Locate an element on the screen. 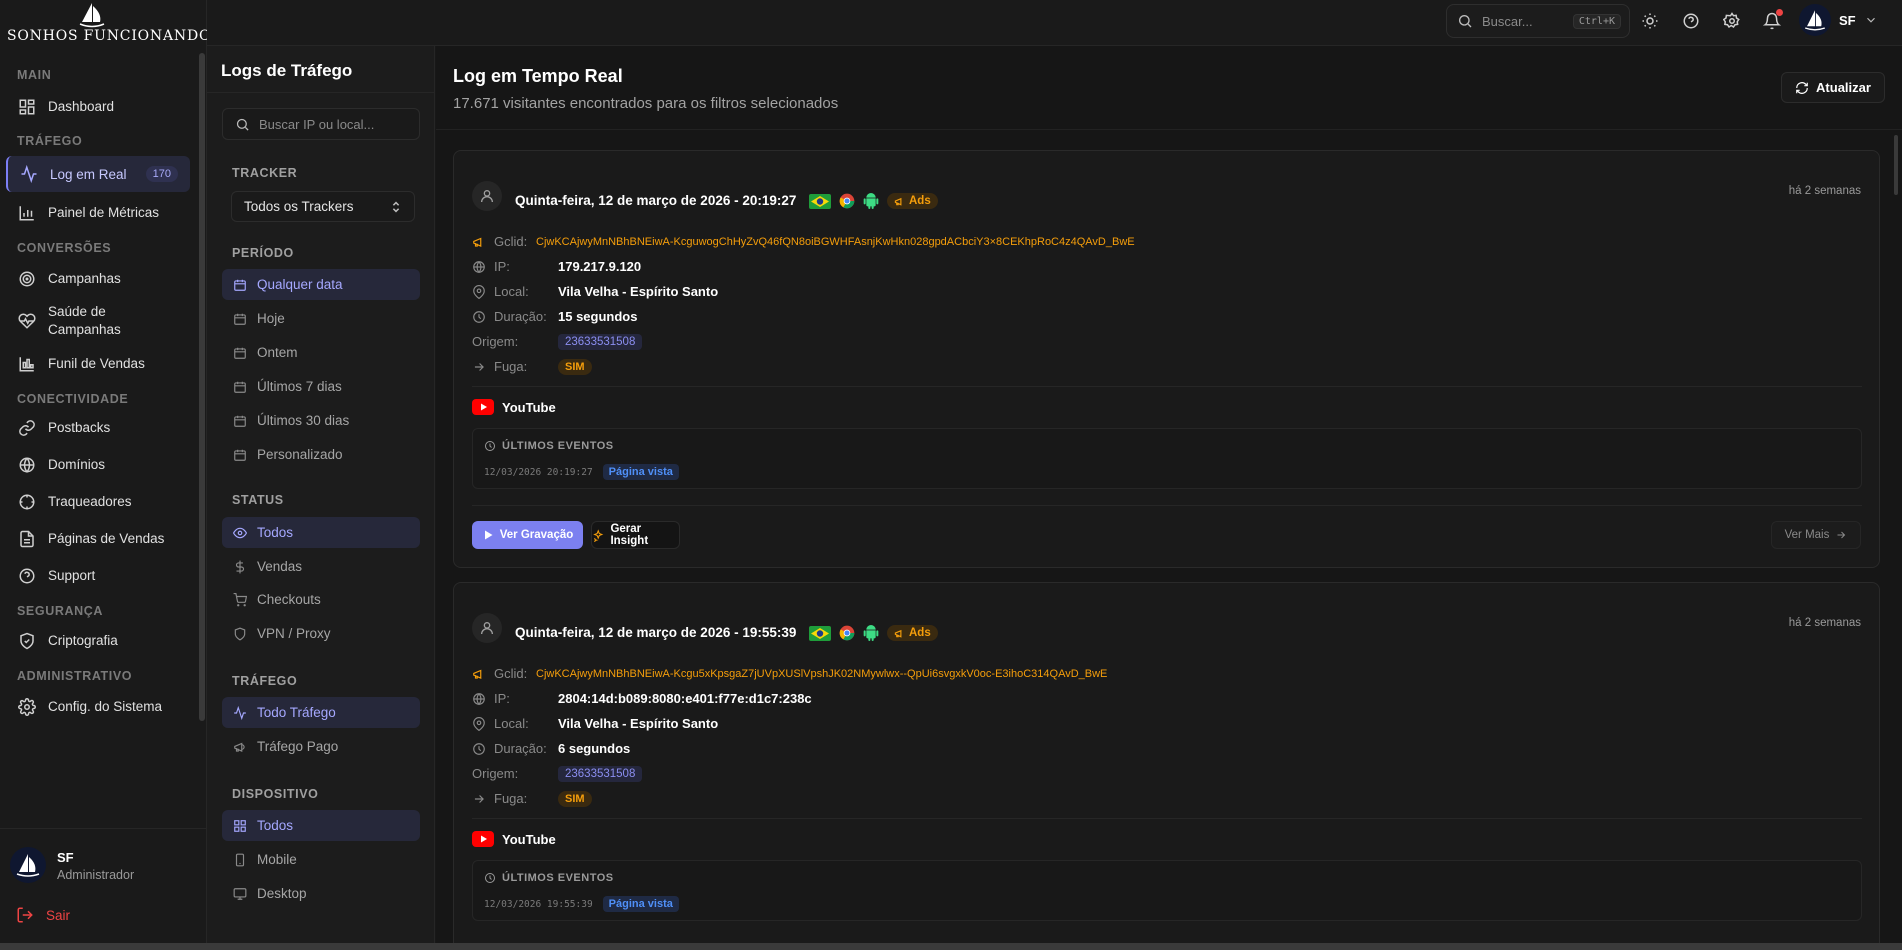 This screenshot has height=950, width=1902. refresh-button: Atualizar is located at coordinates (1833, 87).